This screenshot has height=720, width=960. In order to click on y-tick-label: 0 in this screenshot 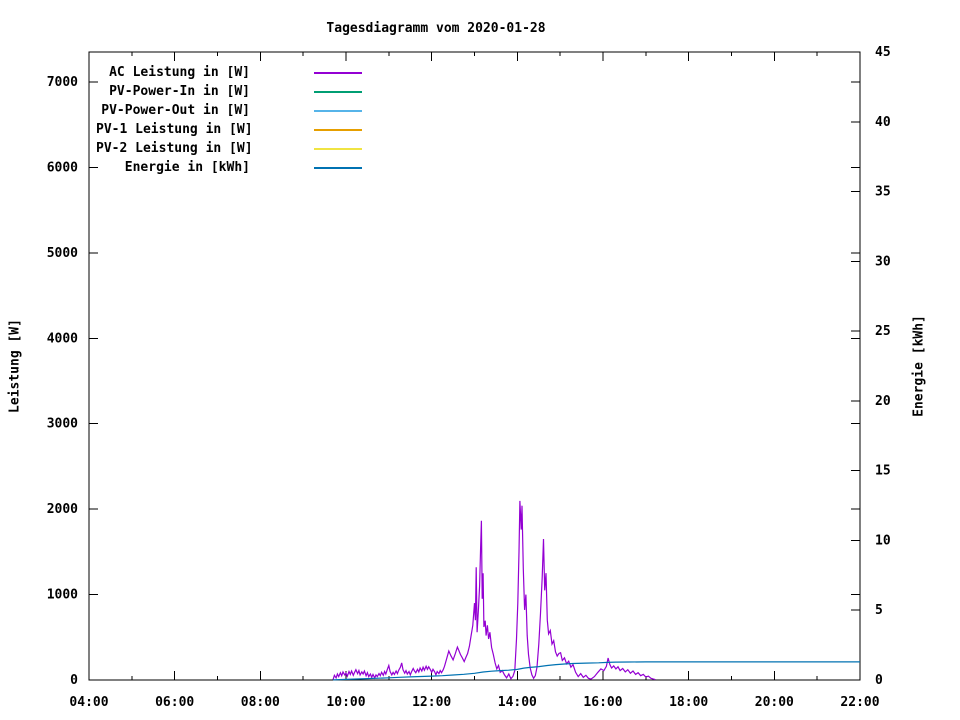, I will do `click(74, 680)`.